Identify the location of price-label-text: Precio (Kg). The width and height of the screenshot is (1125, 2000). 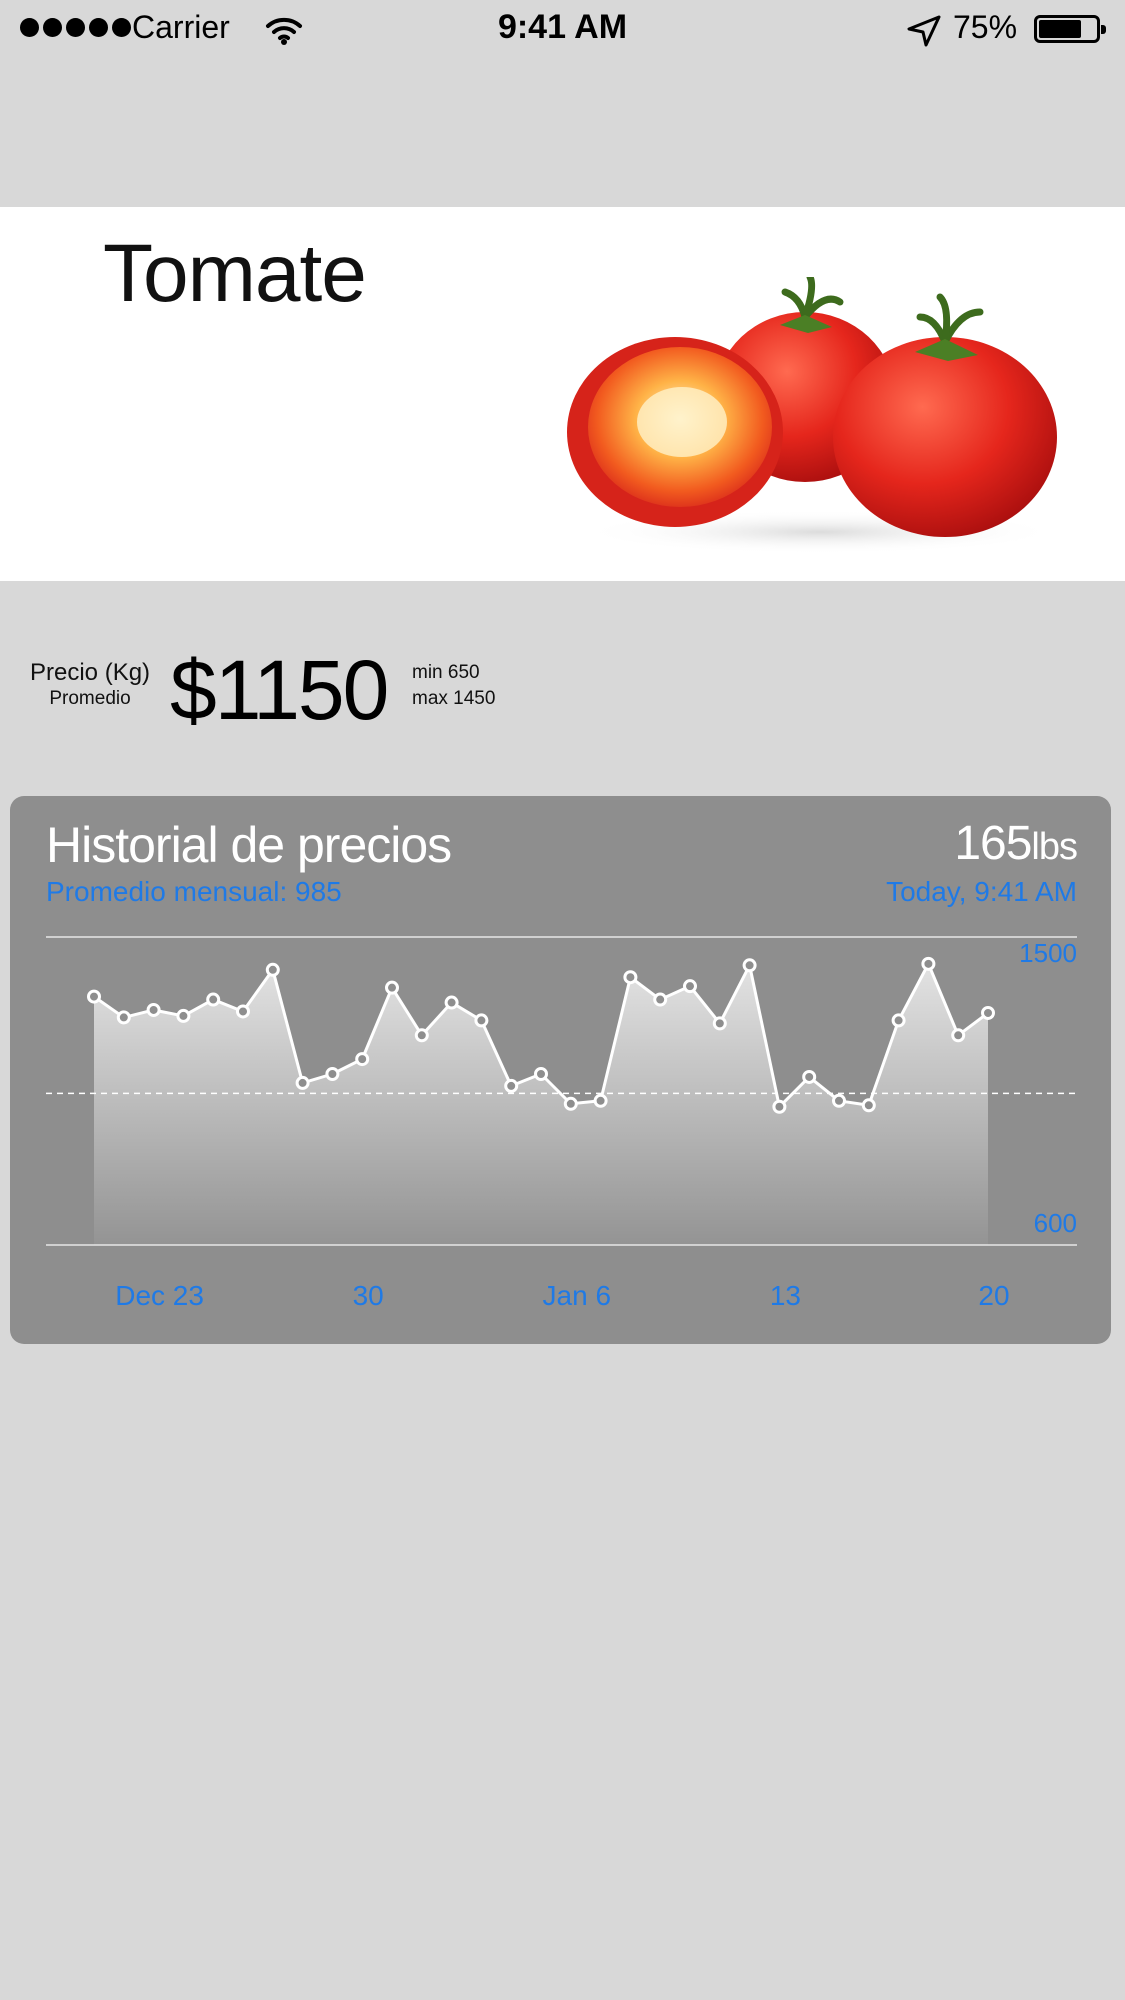
(90, 672).